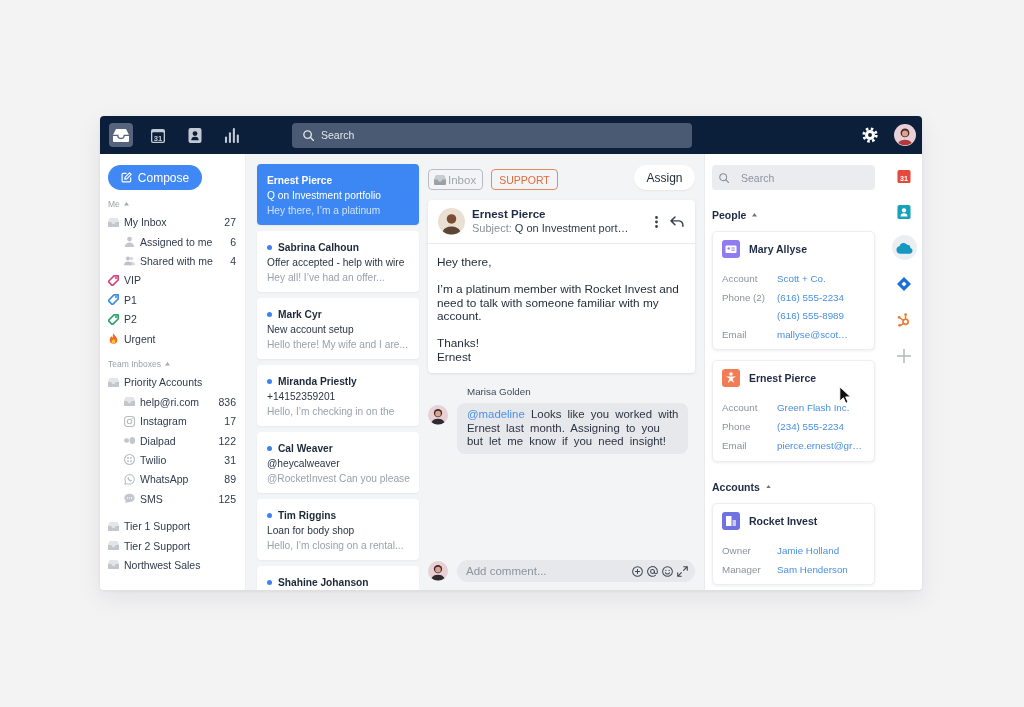 This screenshot has width=1024, height=707. Describe the element at coordinates (172, 338) in the screenshot. I see `sidebar-item: Urgent` at that location.